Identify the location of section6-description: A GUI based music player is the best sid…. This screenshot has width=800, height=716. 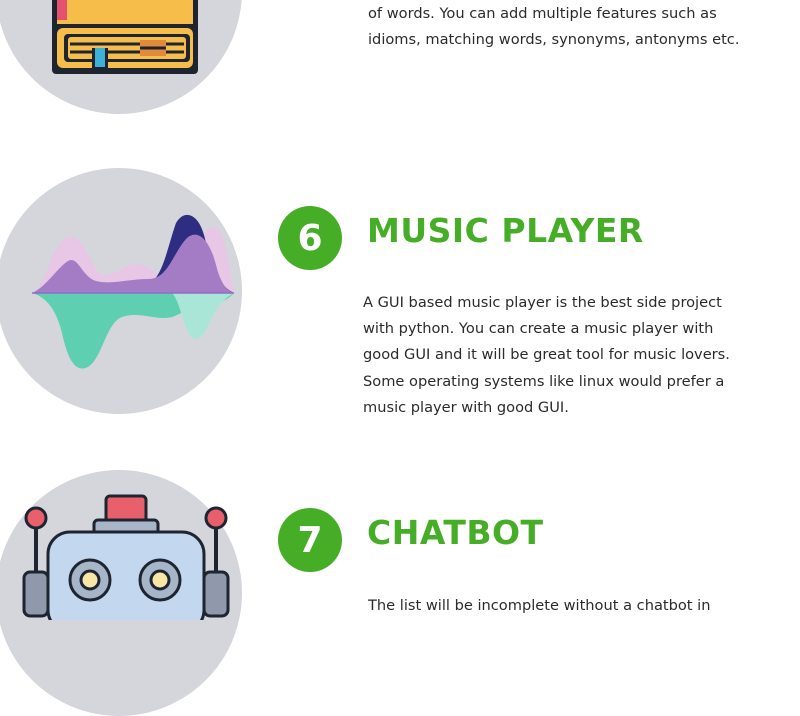
(546, 355).